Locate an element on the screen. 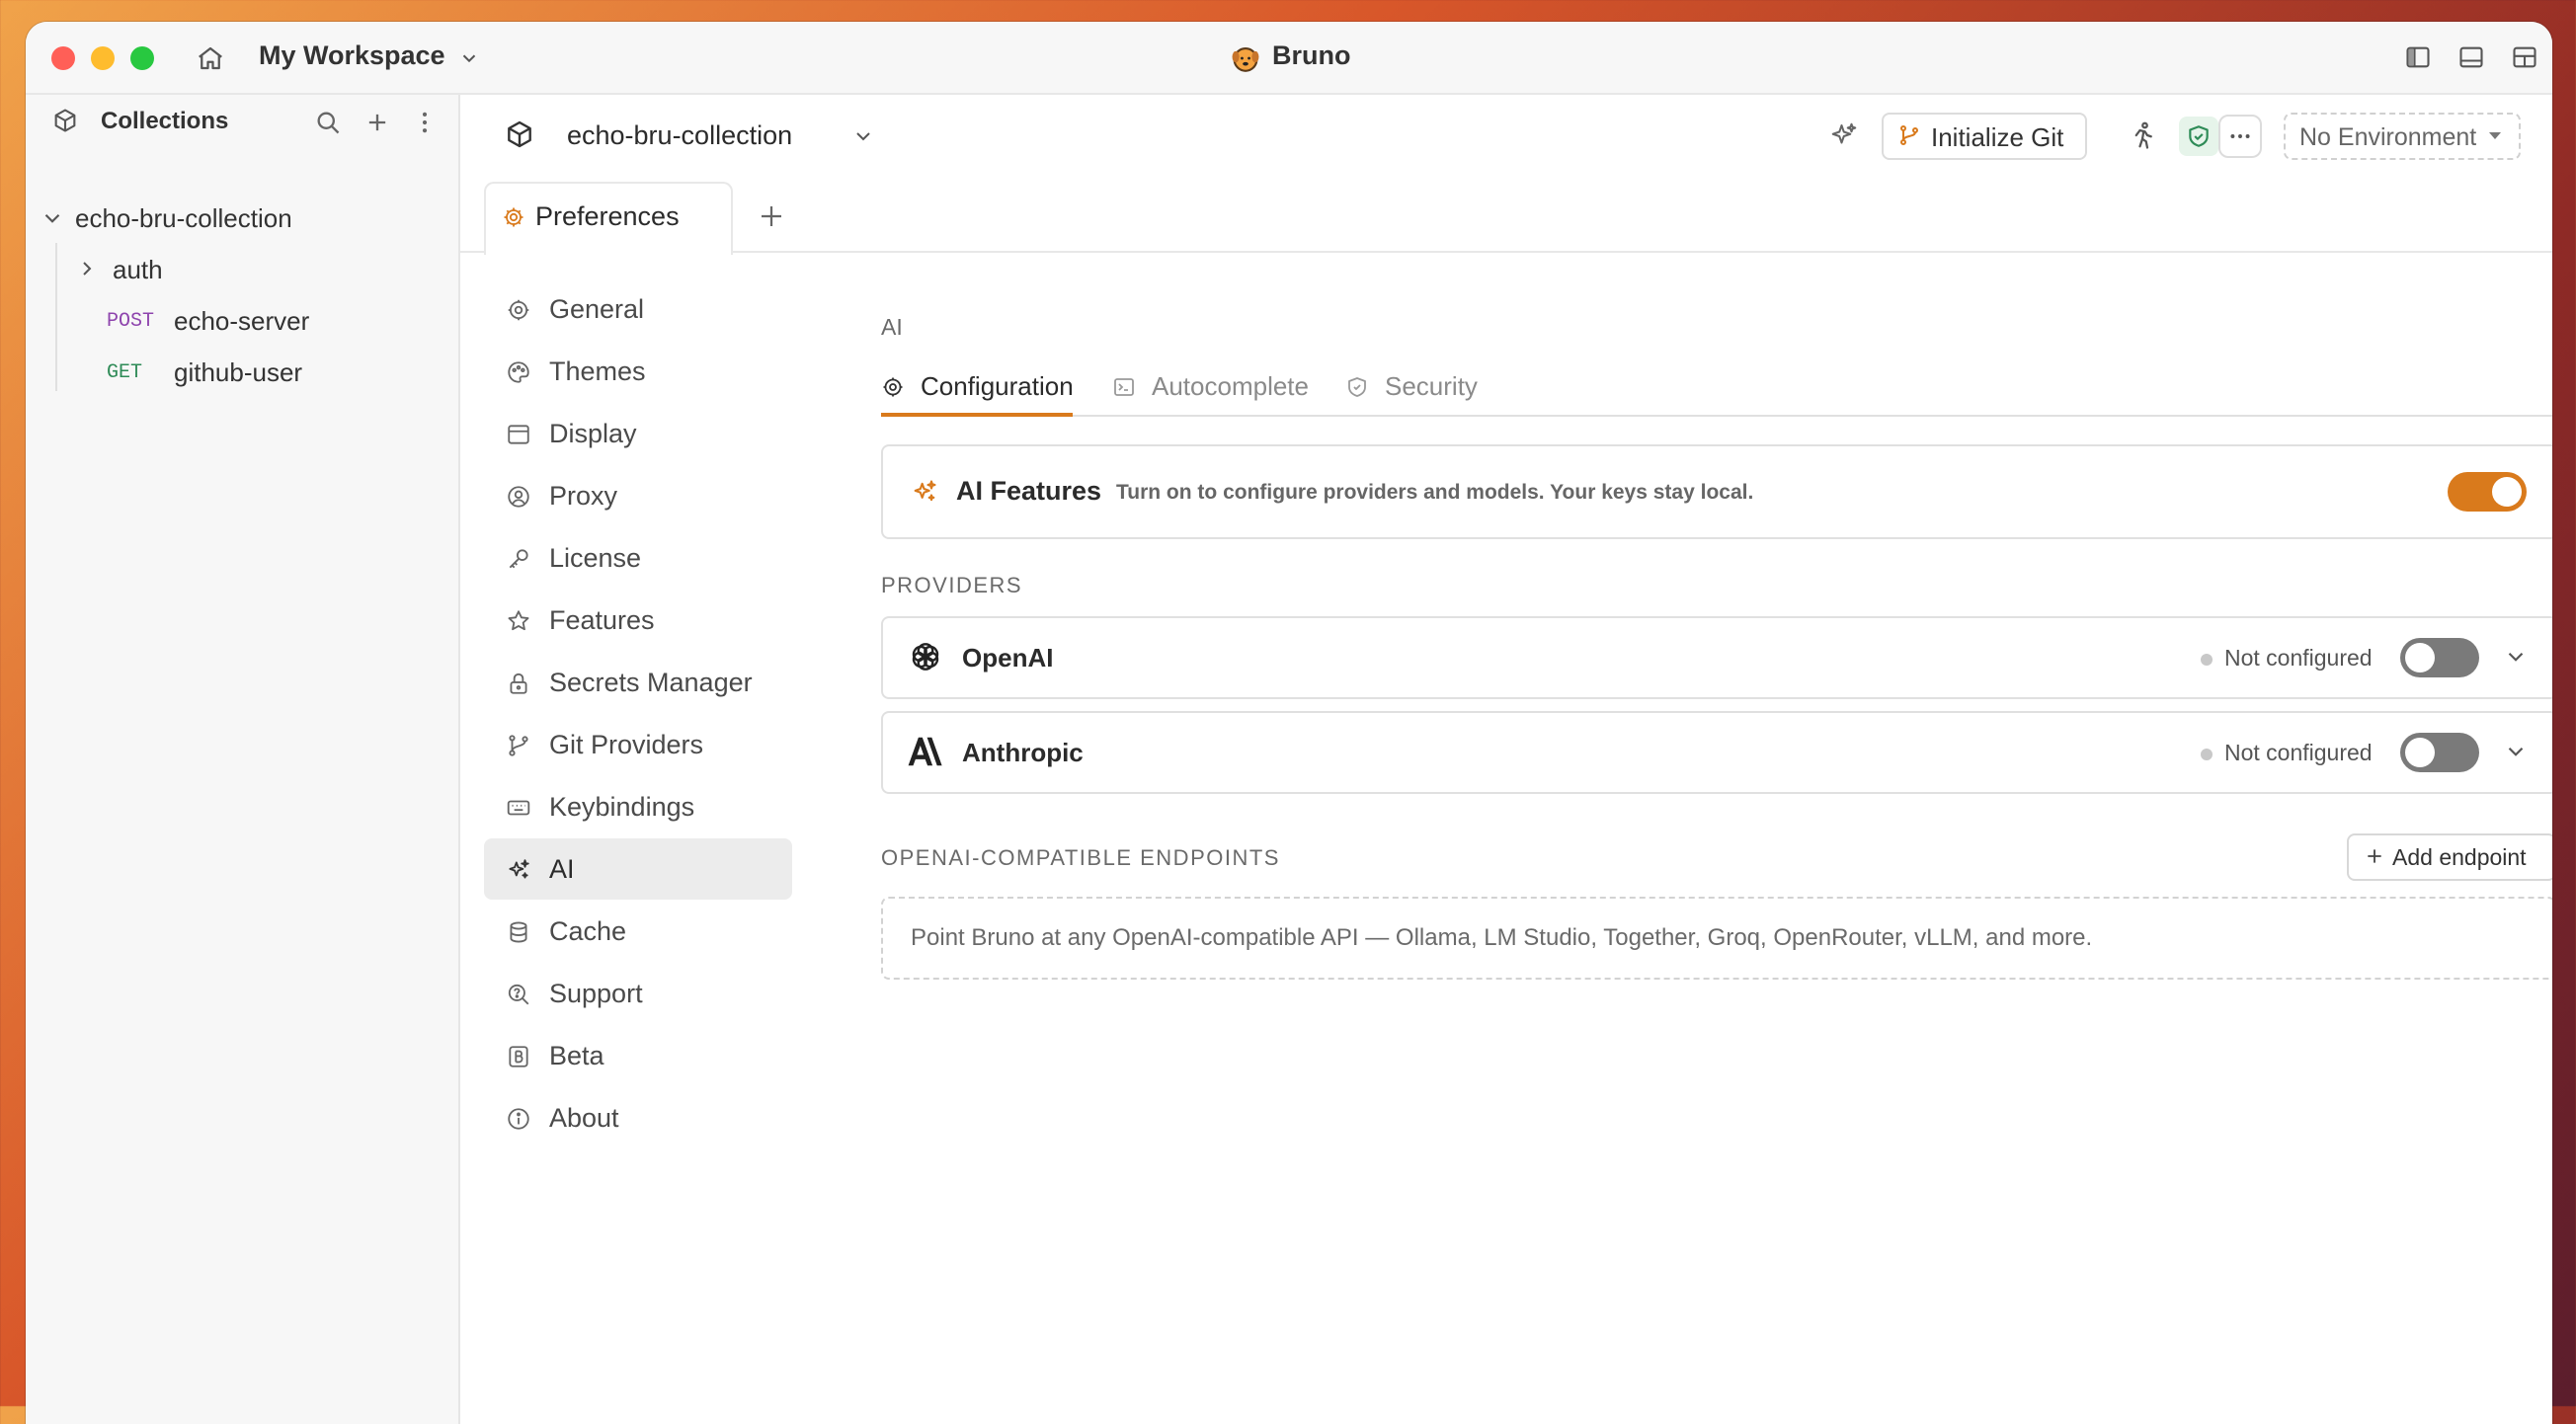 The image size is (2576, 1424). tab-bar-divider is located at coordinates (1506, 252).